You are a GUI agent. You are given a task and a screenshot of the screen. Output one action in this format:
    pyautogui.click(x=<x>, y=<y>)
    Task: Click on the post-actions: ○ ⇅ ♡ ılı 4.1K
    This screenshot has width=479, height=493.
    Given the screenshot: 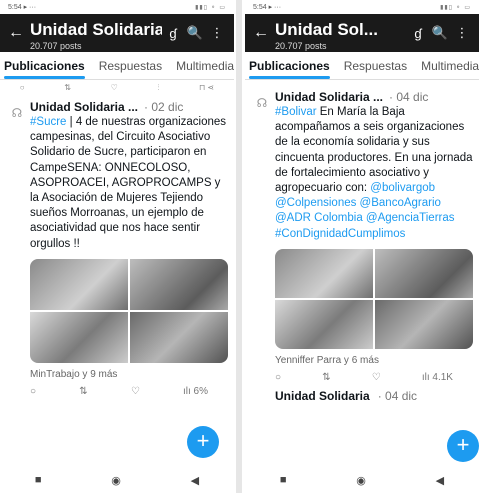 What is the action you would take?
    pyautogui.click(x=374, y=377)
    